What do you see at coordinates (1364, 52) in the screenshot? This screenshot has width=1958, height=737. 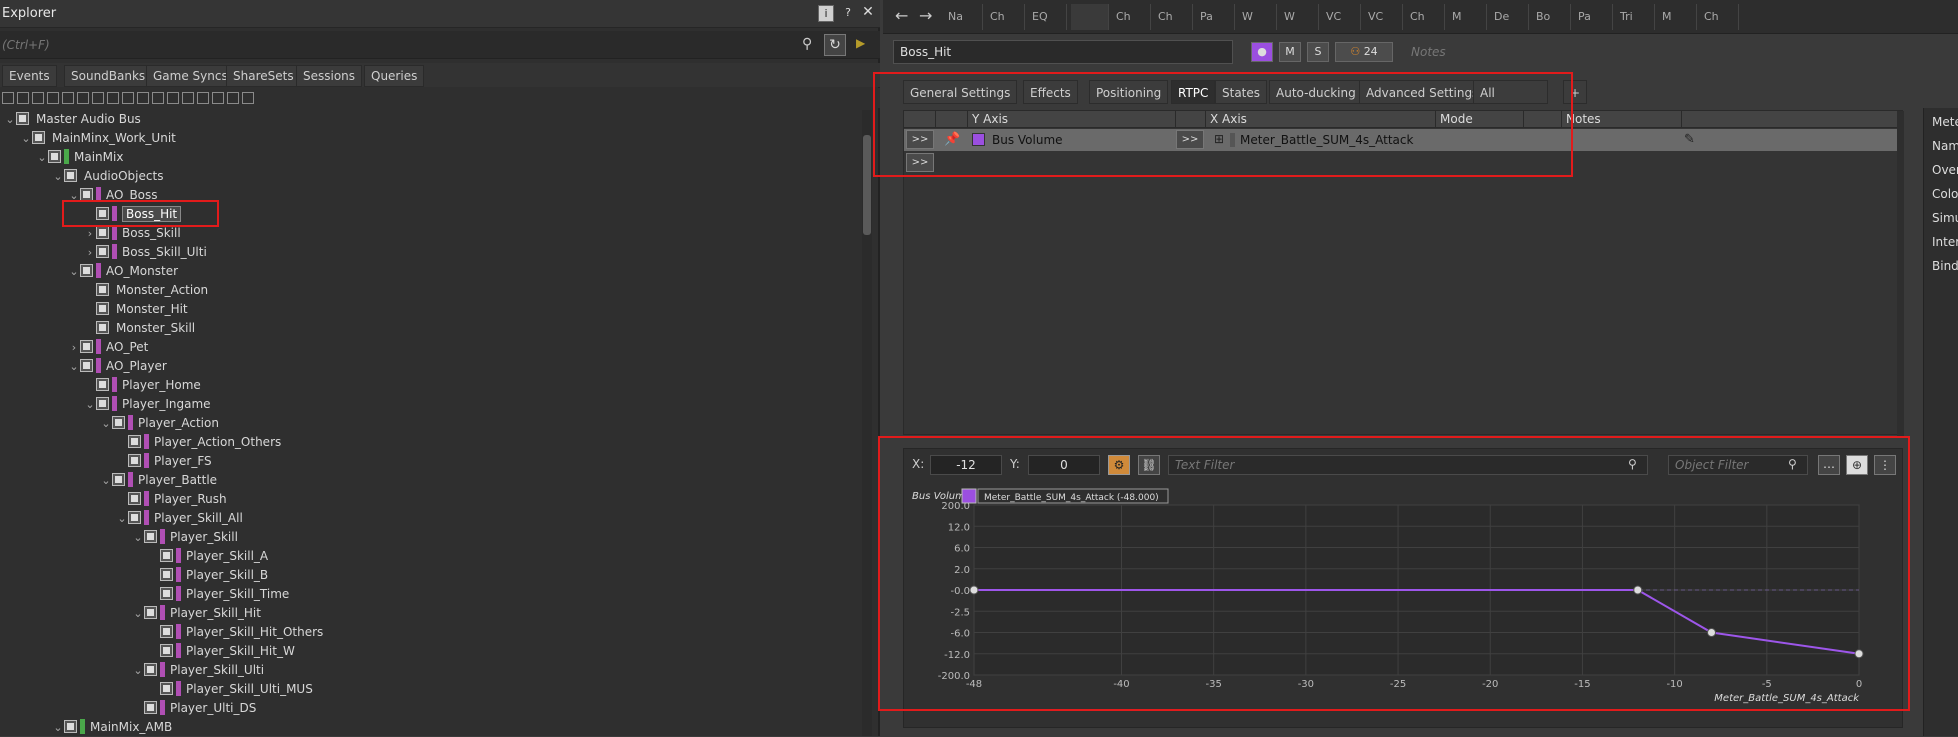 I see `reference-count: ⚇ 24` at bounding box center [1364, 52].